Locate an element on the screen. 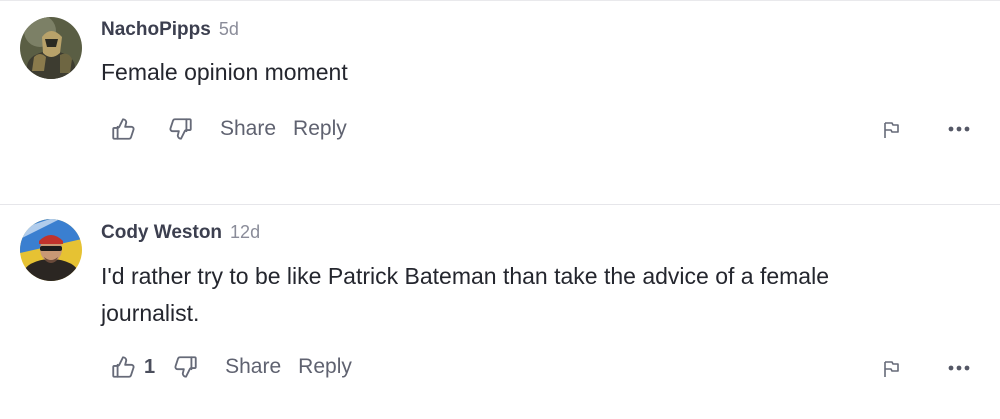 This screenshot has width=1000, height=419. like-count: 1 is located at coordinates (150, 366).